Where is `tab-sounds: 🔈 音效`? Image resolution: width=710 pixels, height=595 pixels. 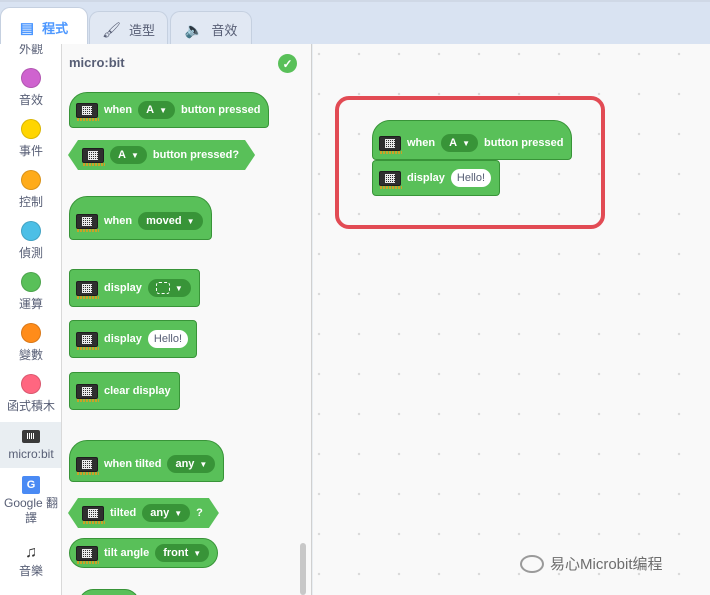 tab-sounds: 🔈 音效 is located at coordinates (211, 29).